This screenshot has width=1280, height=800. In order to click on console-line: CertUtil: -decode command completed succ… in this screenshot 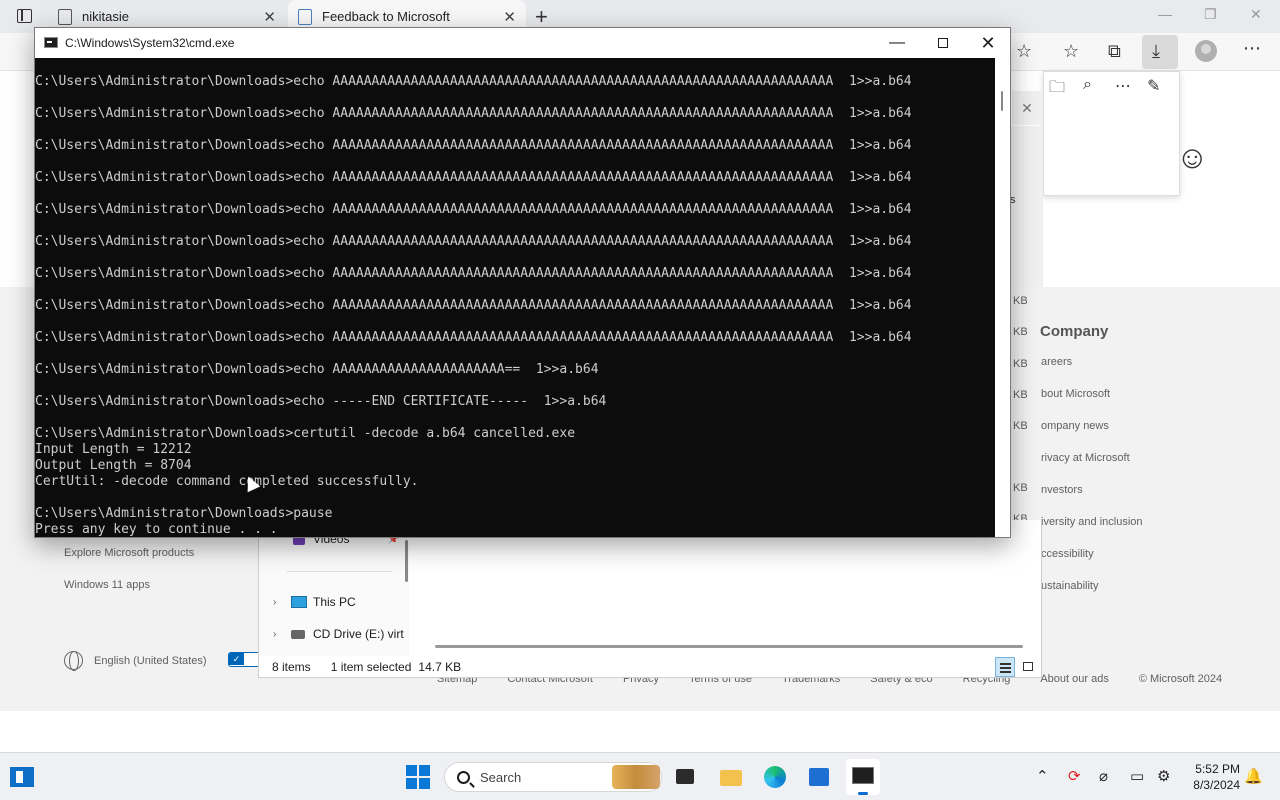, I will do `click(227, 481)`.